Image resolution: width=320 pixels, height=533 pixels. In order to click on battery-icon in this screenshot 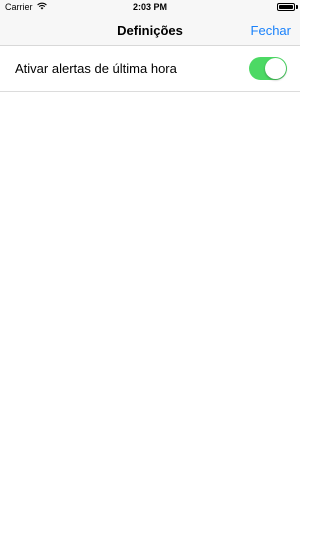, I will do `click(286, 7)`.